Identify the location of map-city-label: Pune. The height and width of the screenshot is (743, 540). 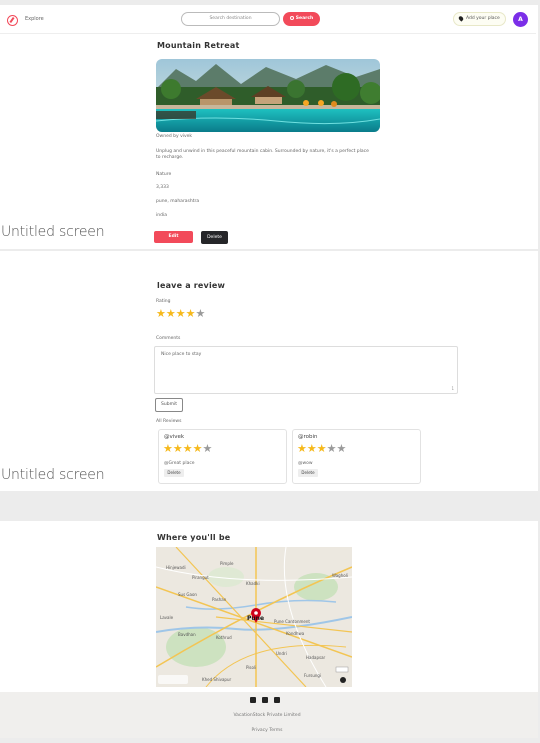
(256, 618).